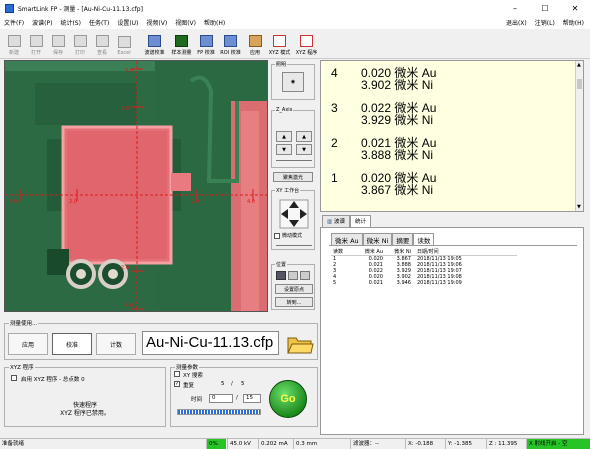 This screenshot has height=449, width=590. What do you see at coordinates (294, 214) in the screenshot?
I see `xy-joystick` at bounding box center [294, 214].